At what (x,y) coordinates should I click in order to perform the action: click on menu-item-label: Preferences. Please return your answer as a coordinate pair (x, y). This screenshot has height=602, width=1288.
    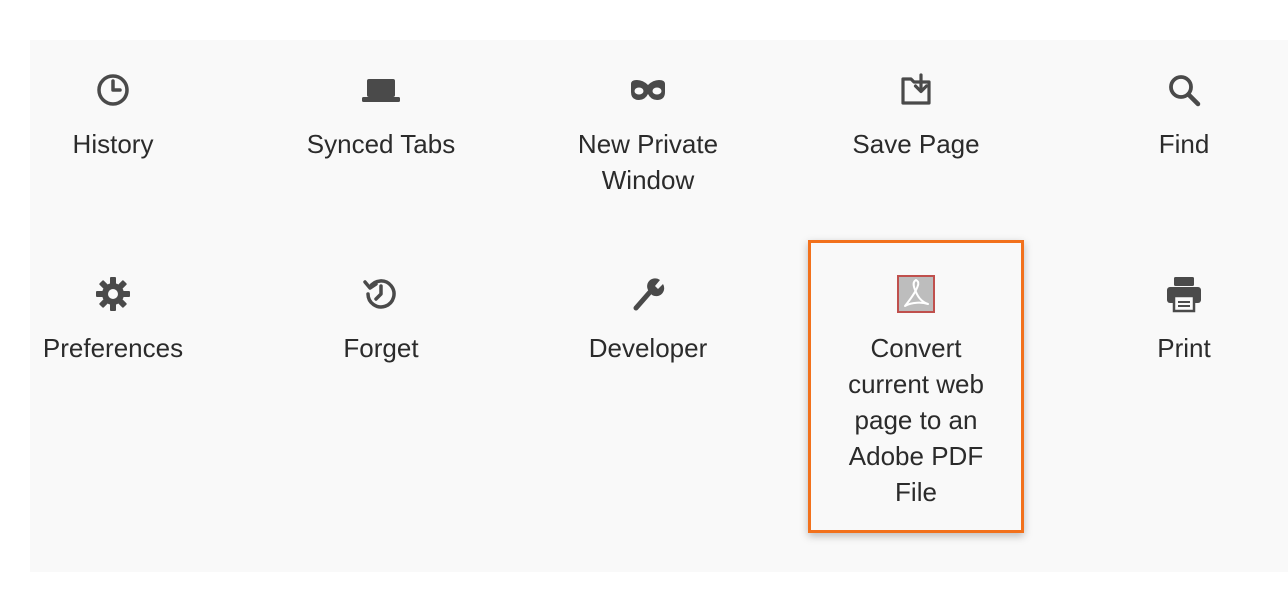
    Looking at the image, I should click on (113, 348).